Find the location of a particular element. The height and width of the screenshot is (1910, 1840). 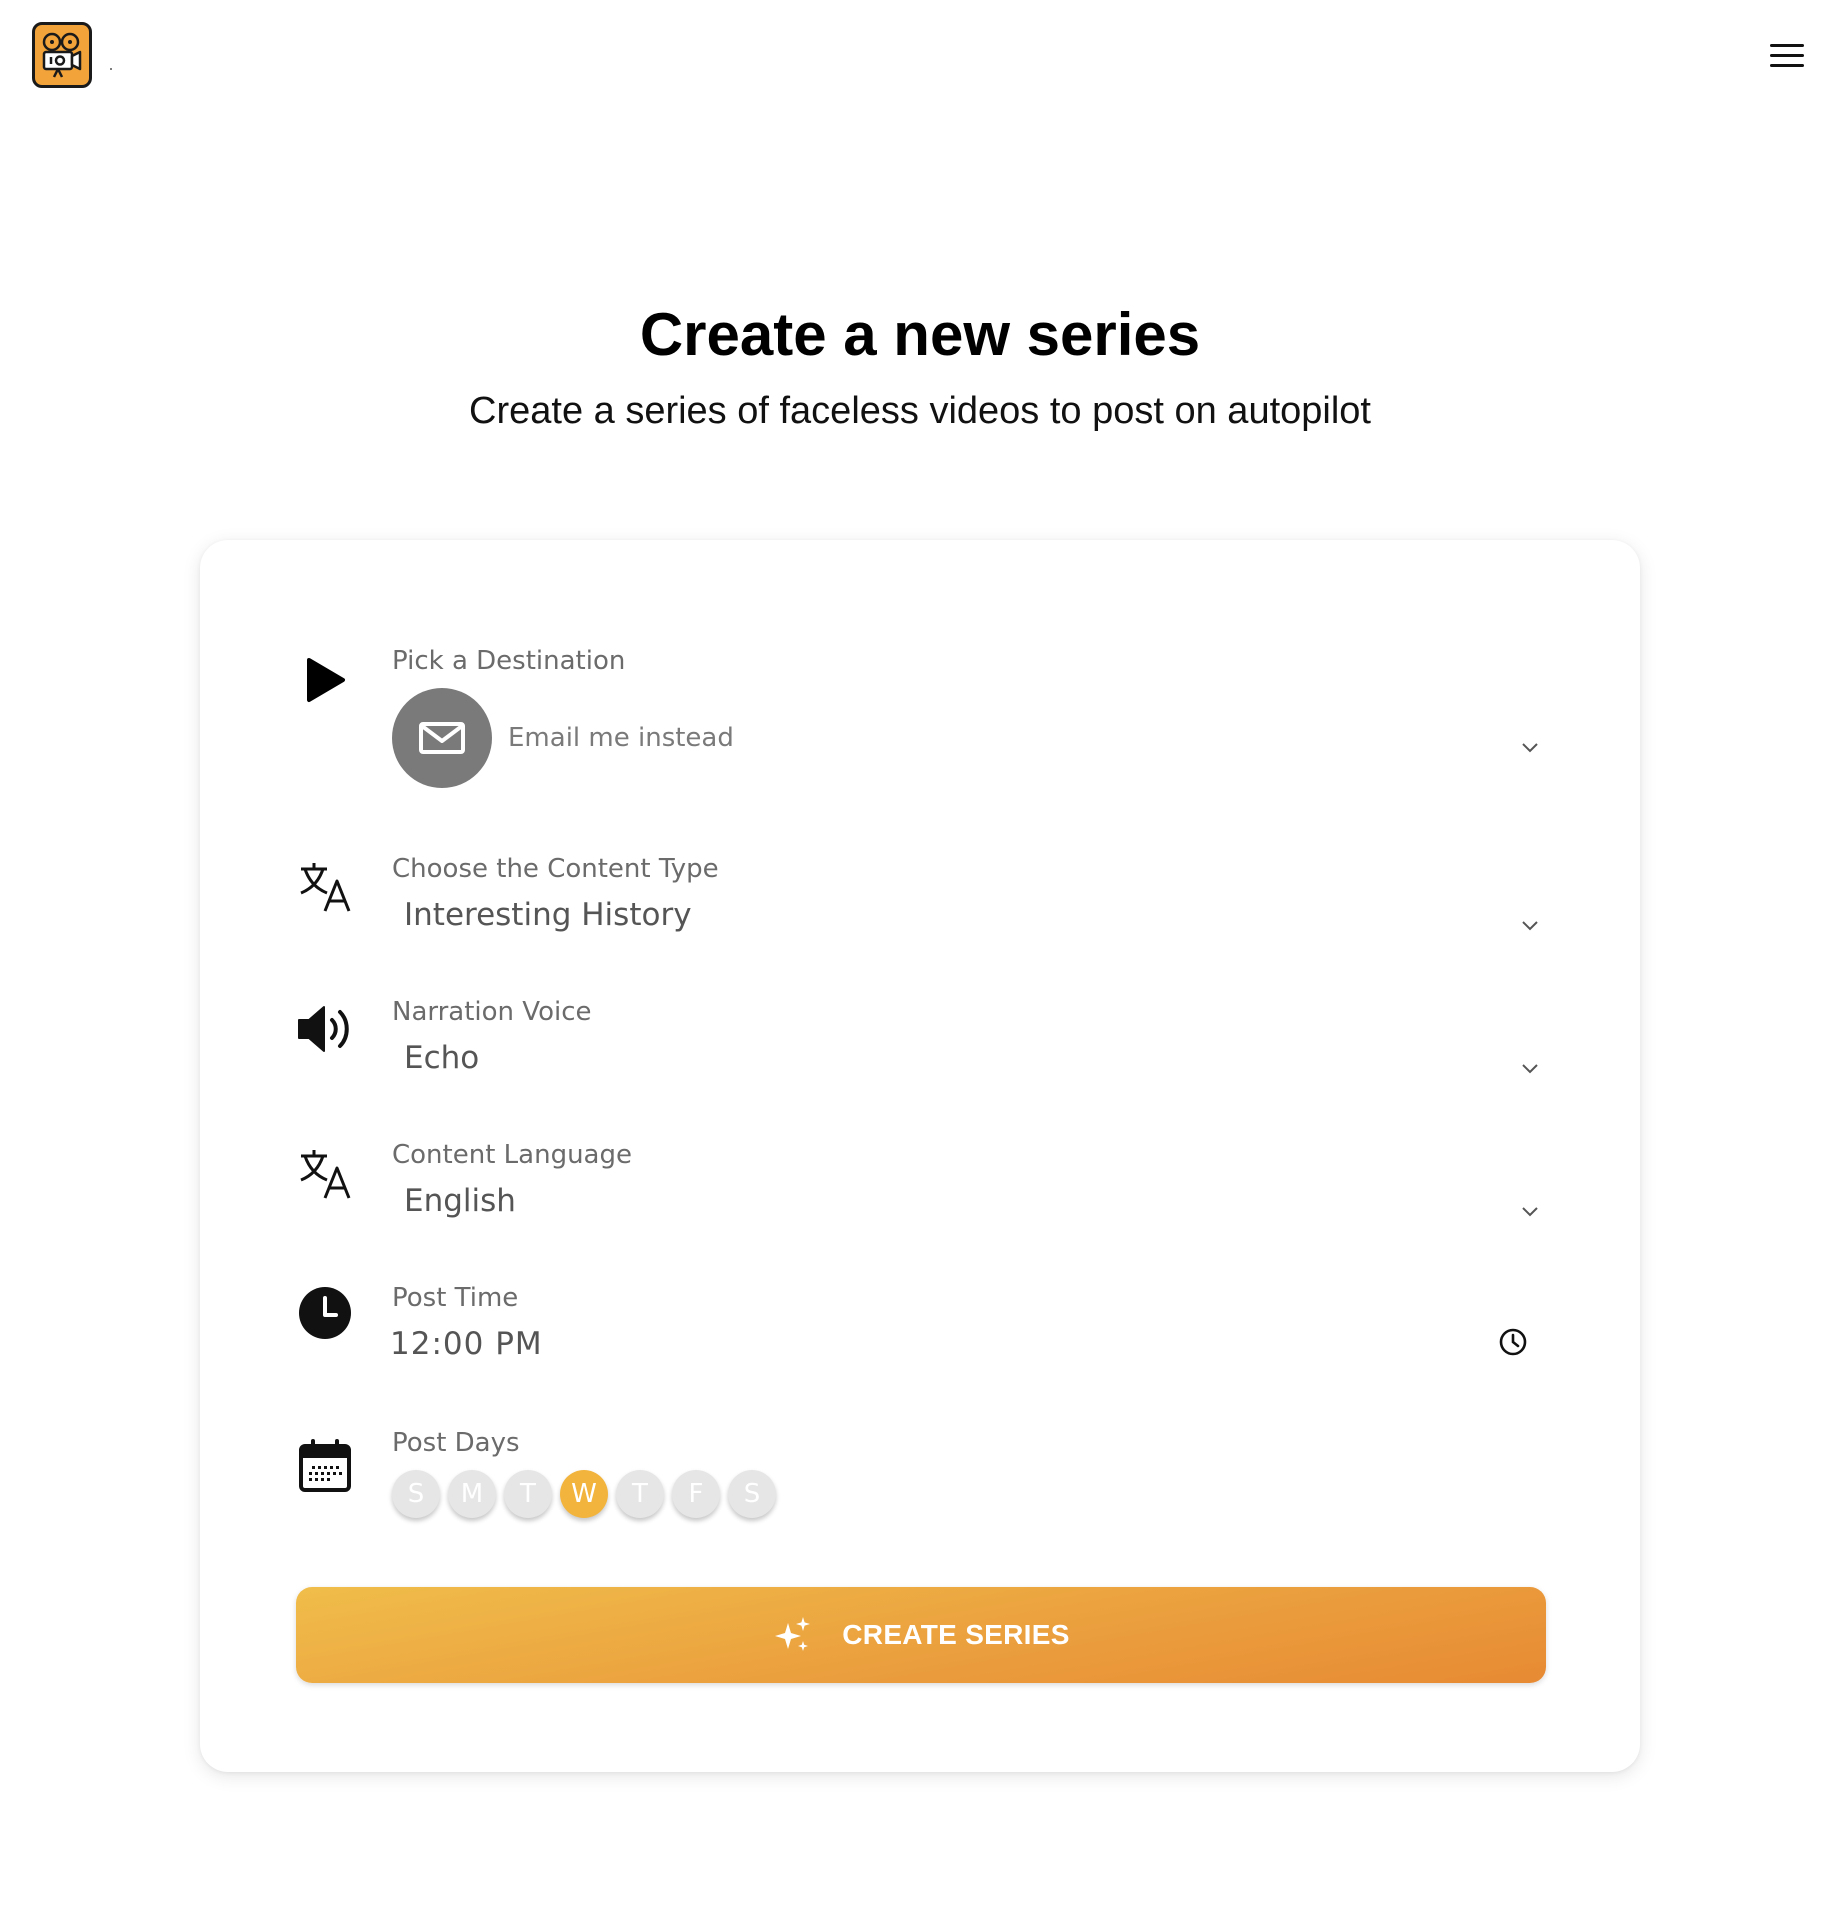

day-toggle-friday: F is located at coordinates (696, 1494).